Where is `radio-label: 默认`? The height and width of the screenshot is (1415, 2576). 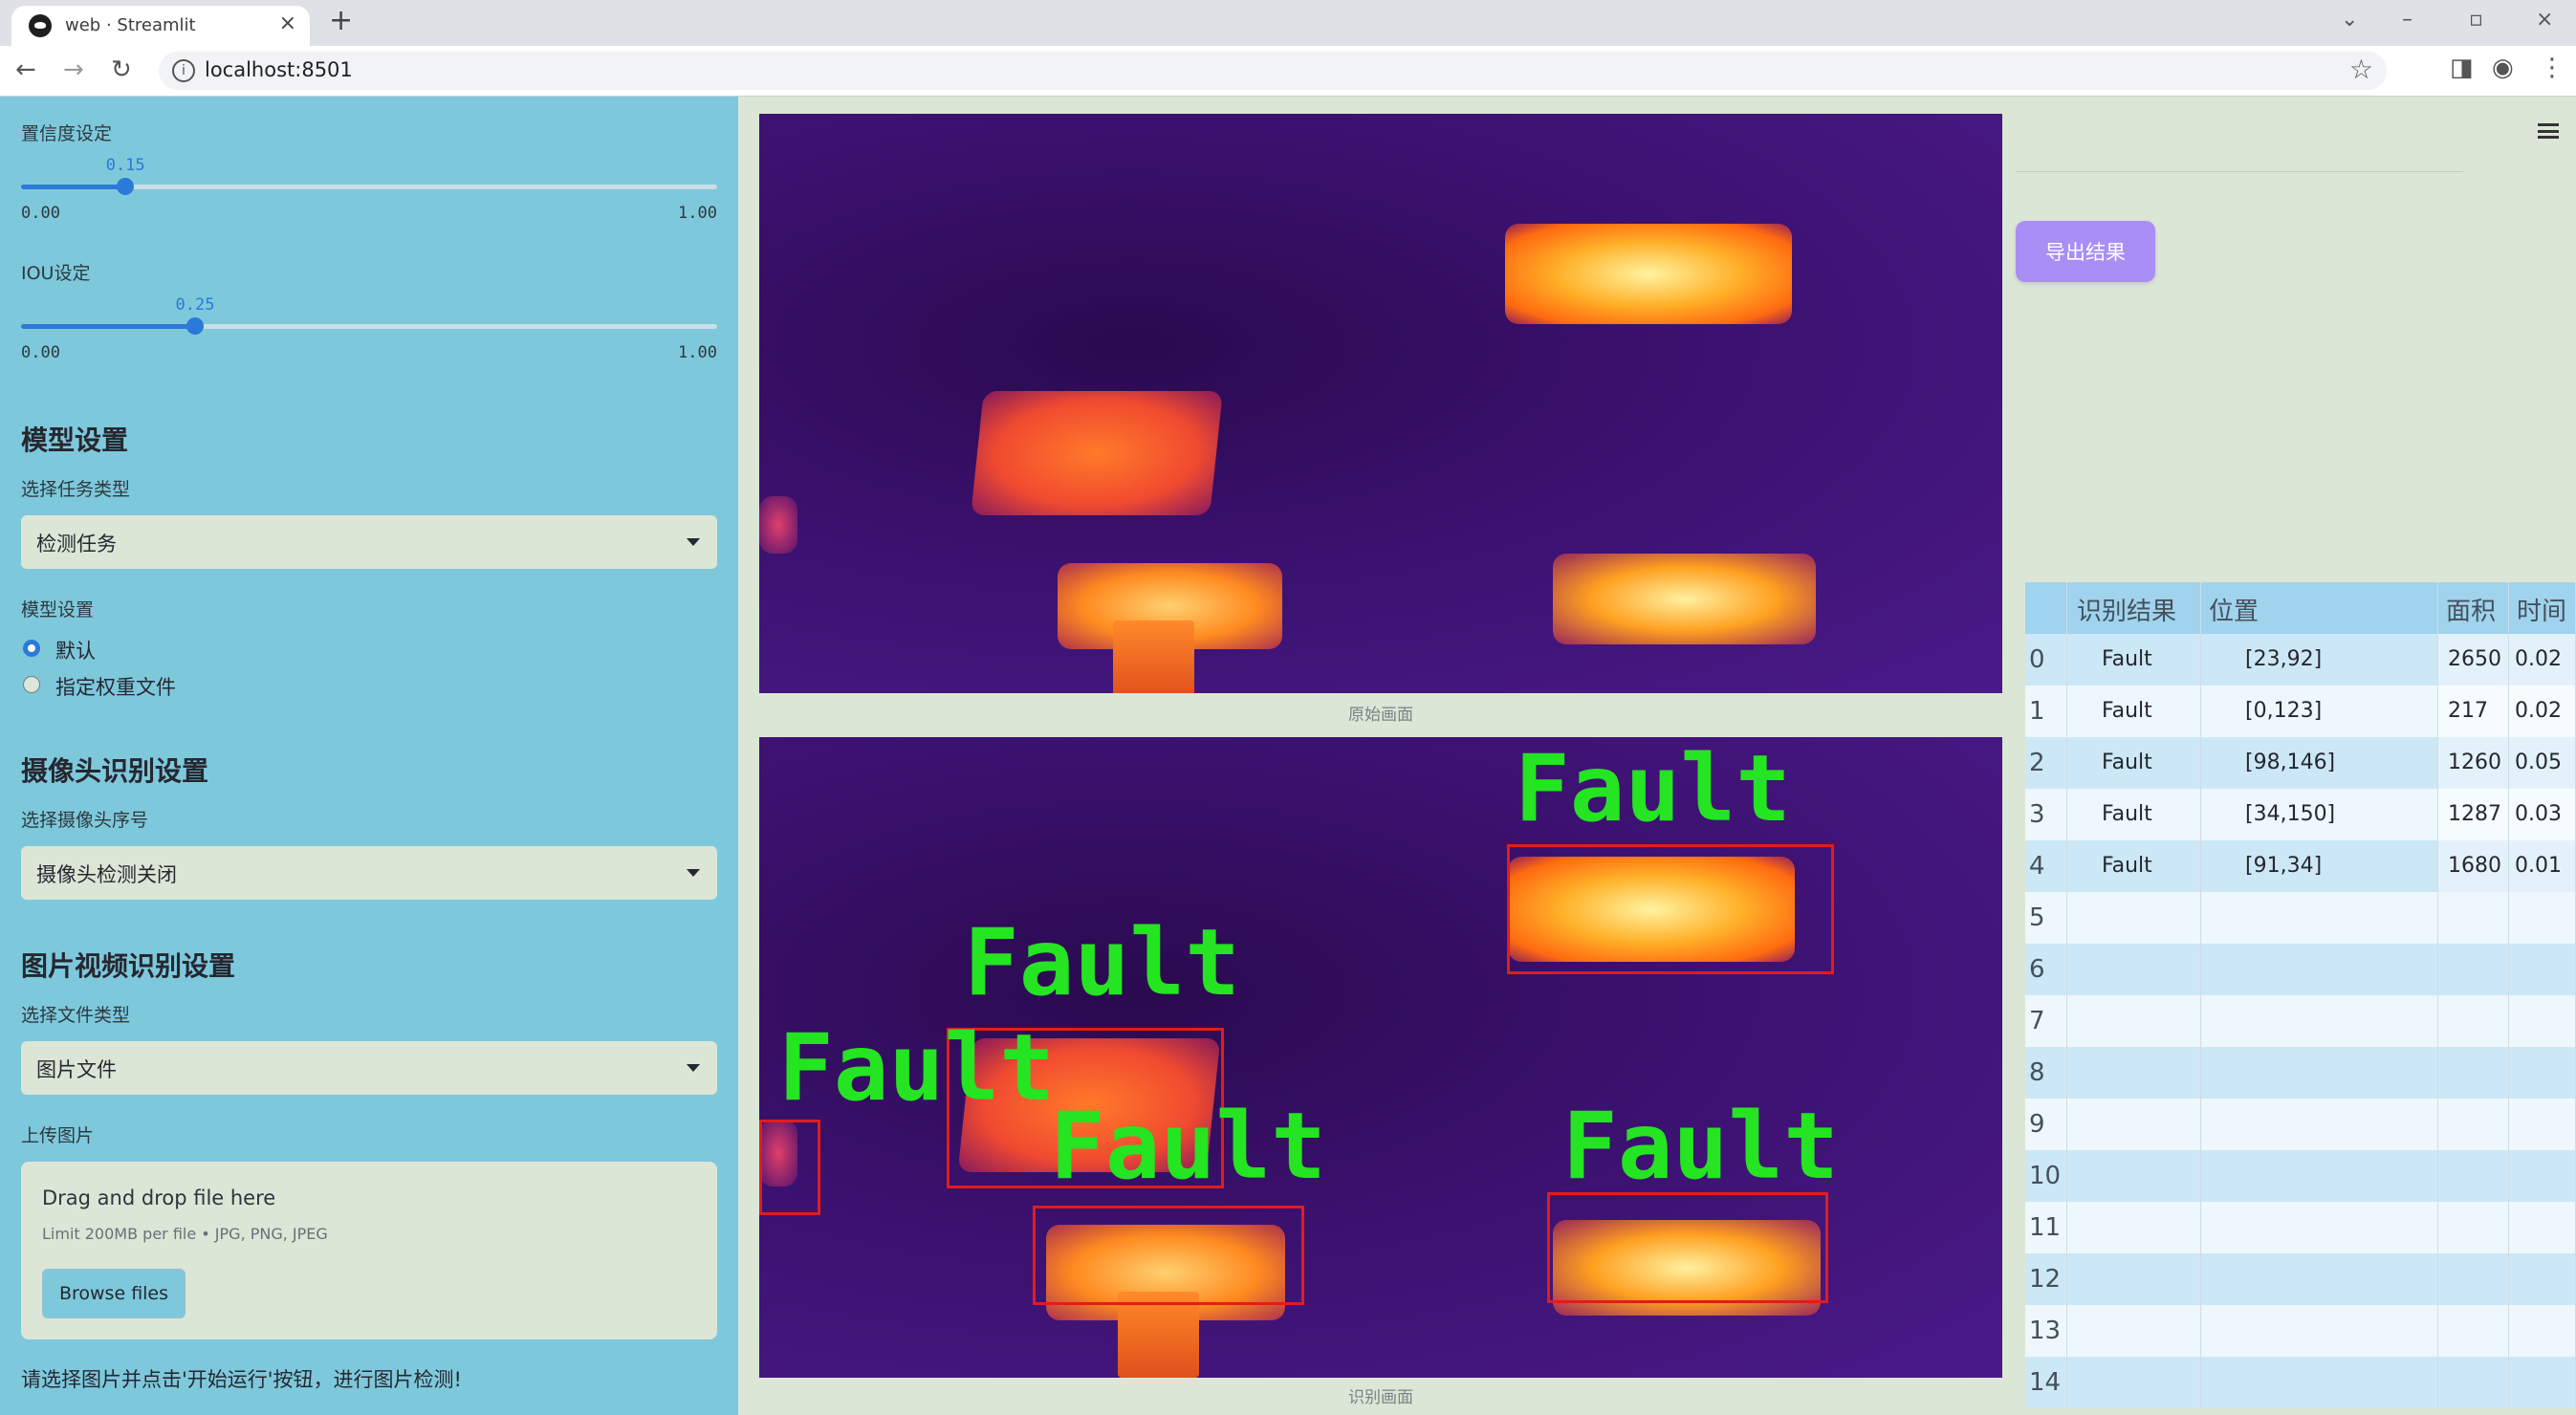 radio-label: 默认 is located at coordinates (75, 651).